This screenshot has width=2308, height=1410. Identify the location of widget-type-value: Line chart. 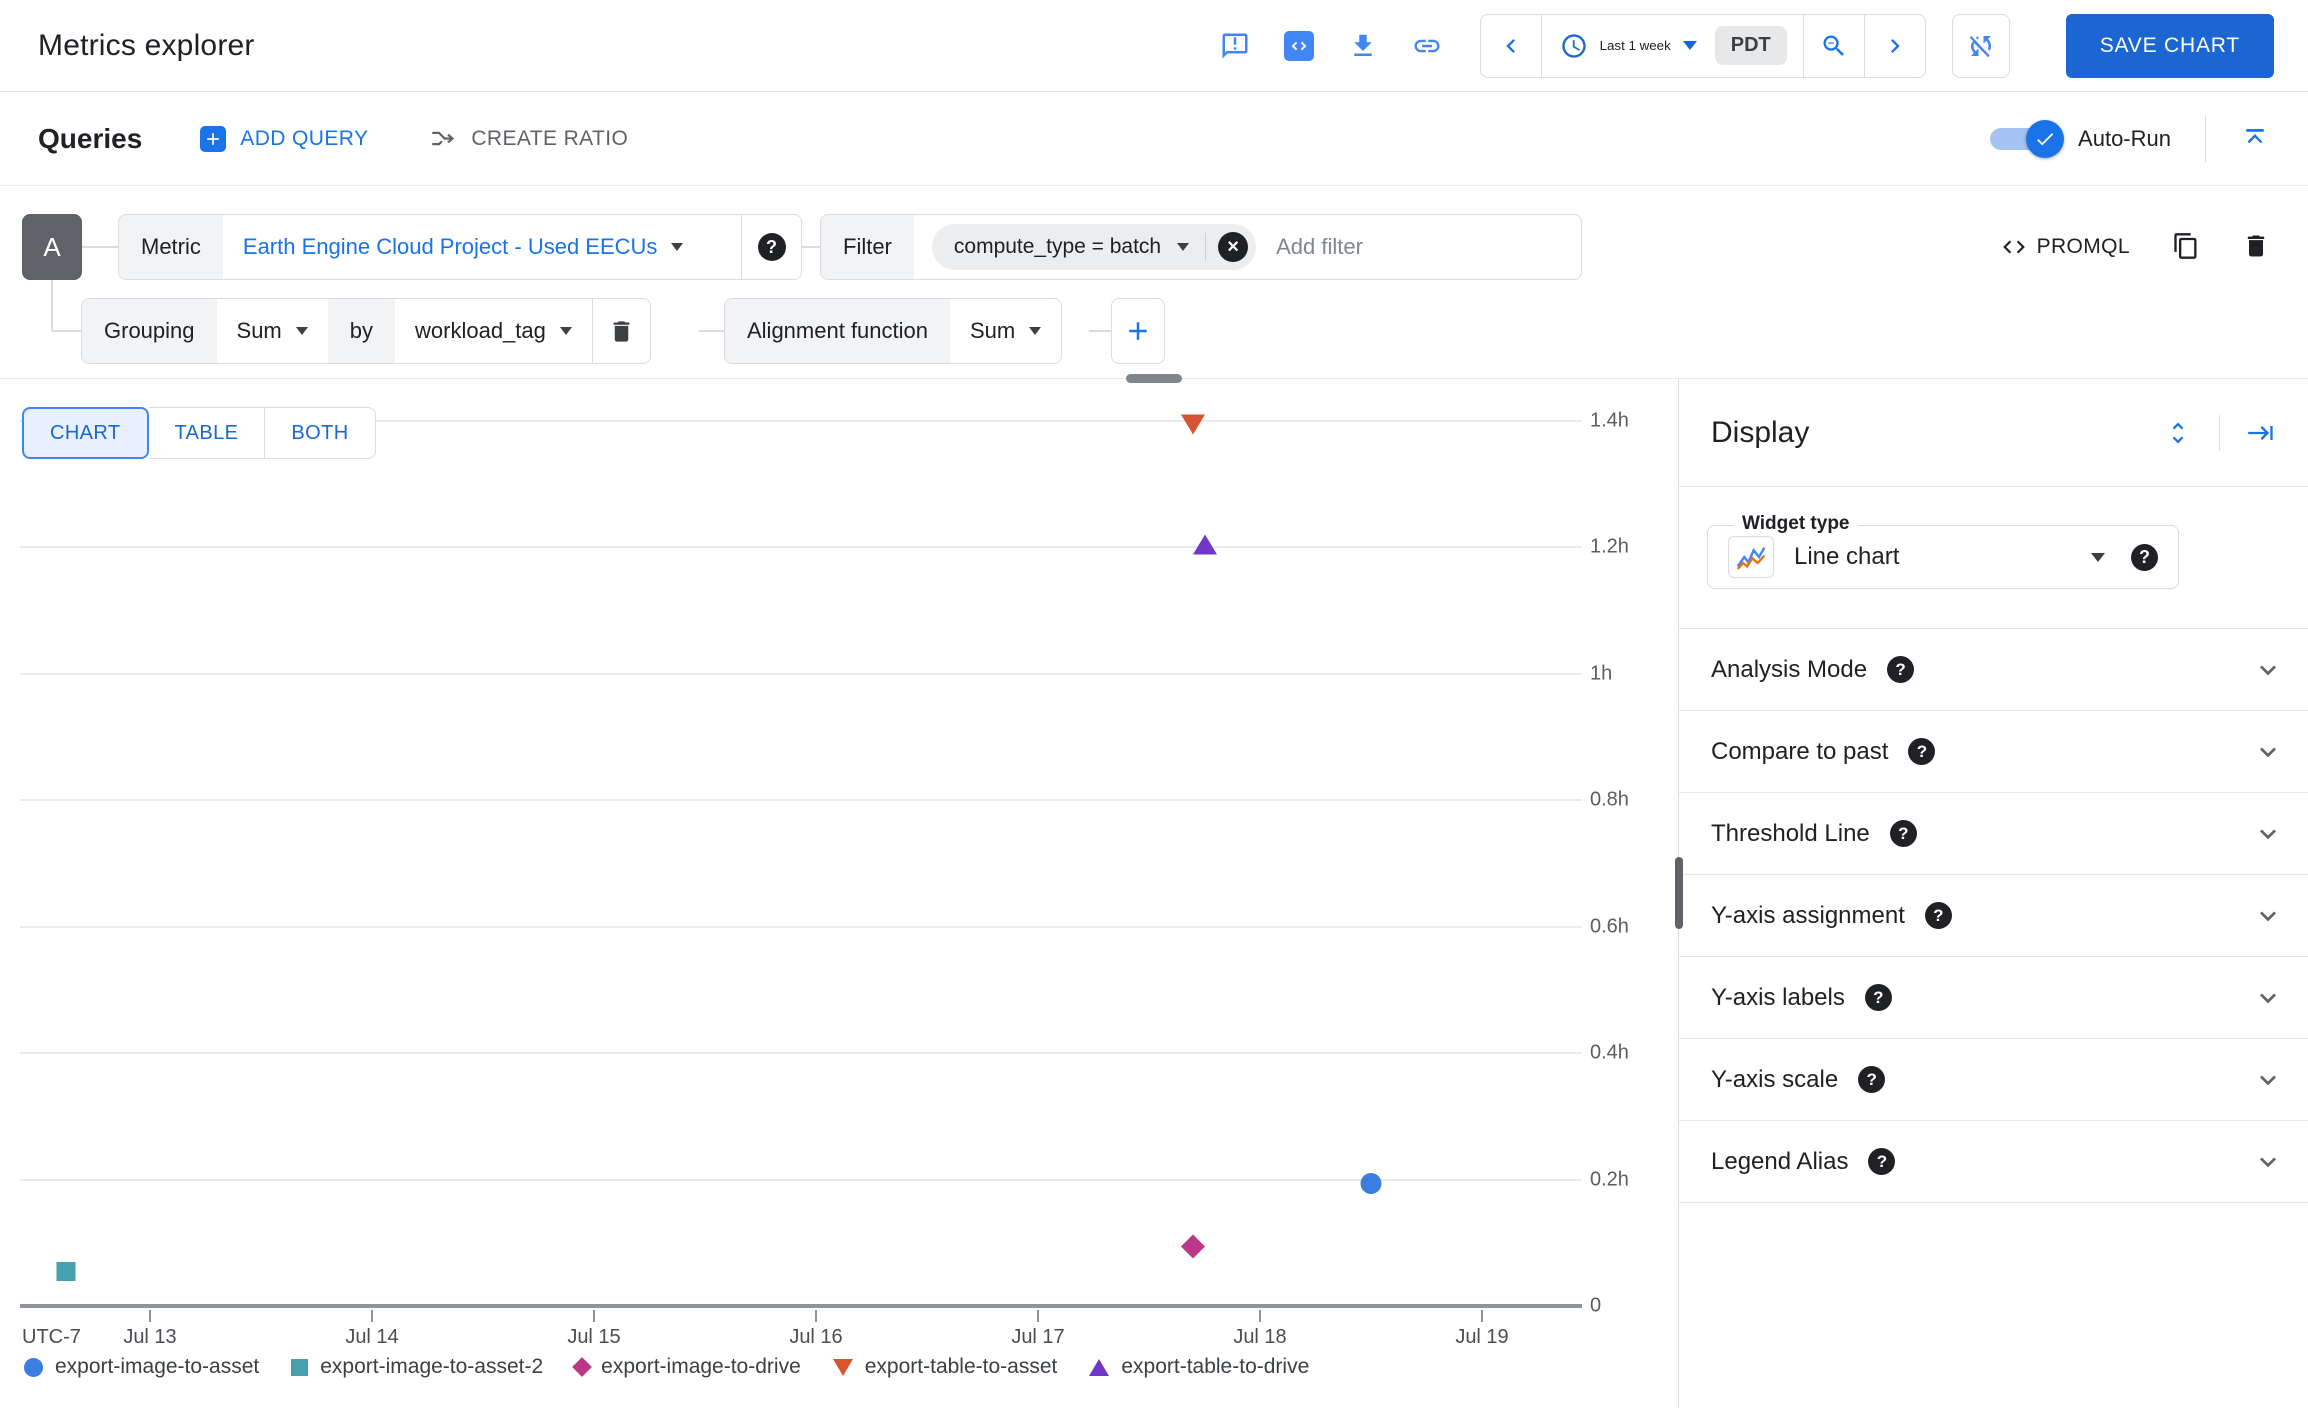
(1847, 556).